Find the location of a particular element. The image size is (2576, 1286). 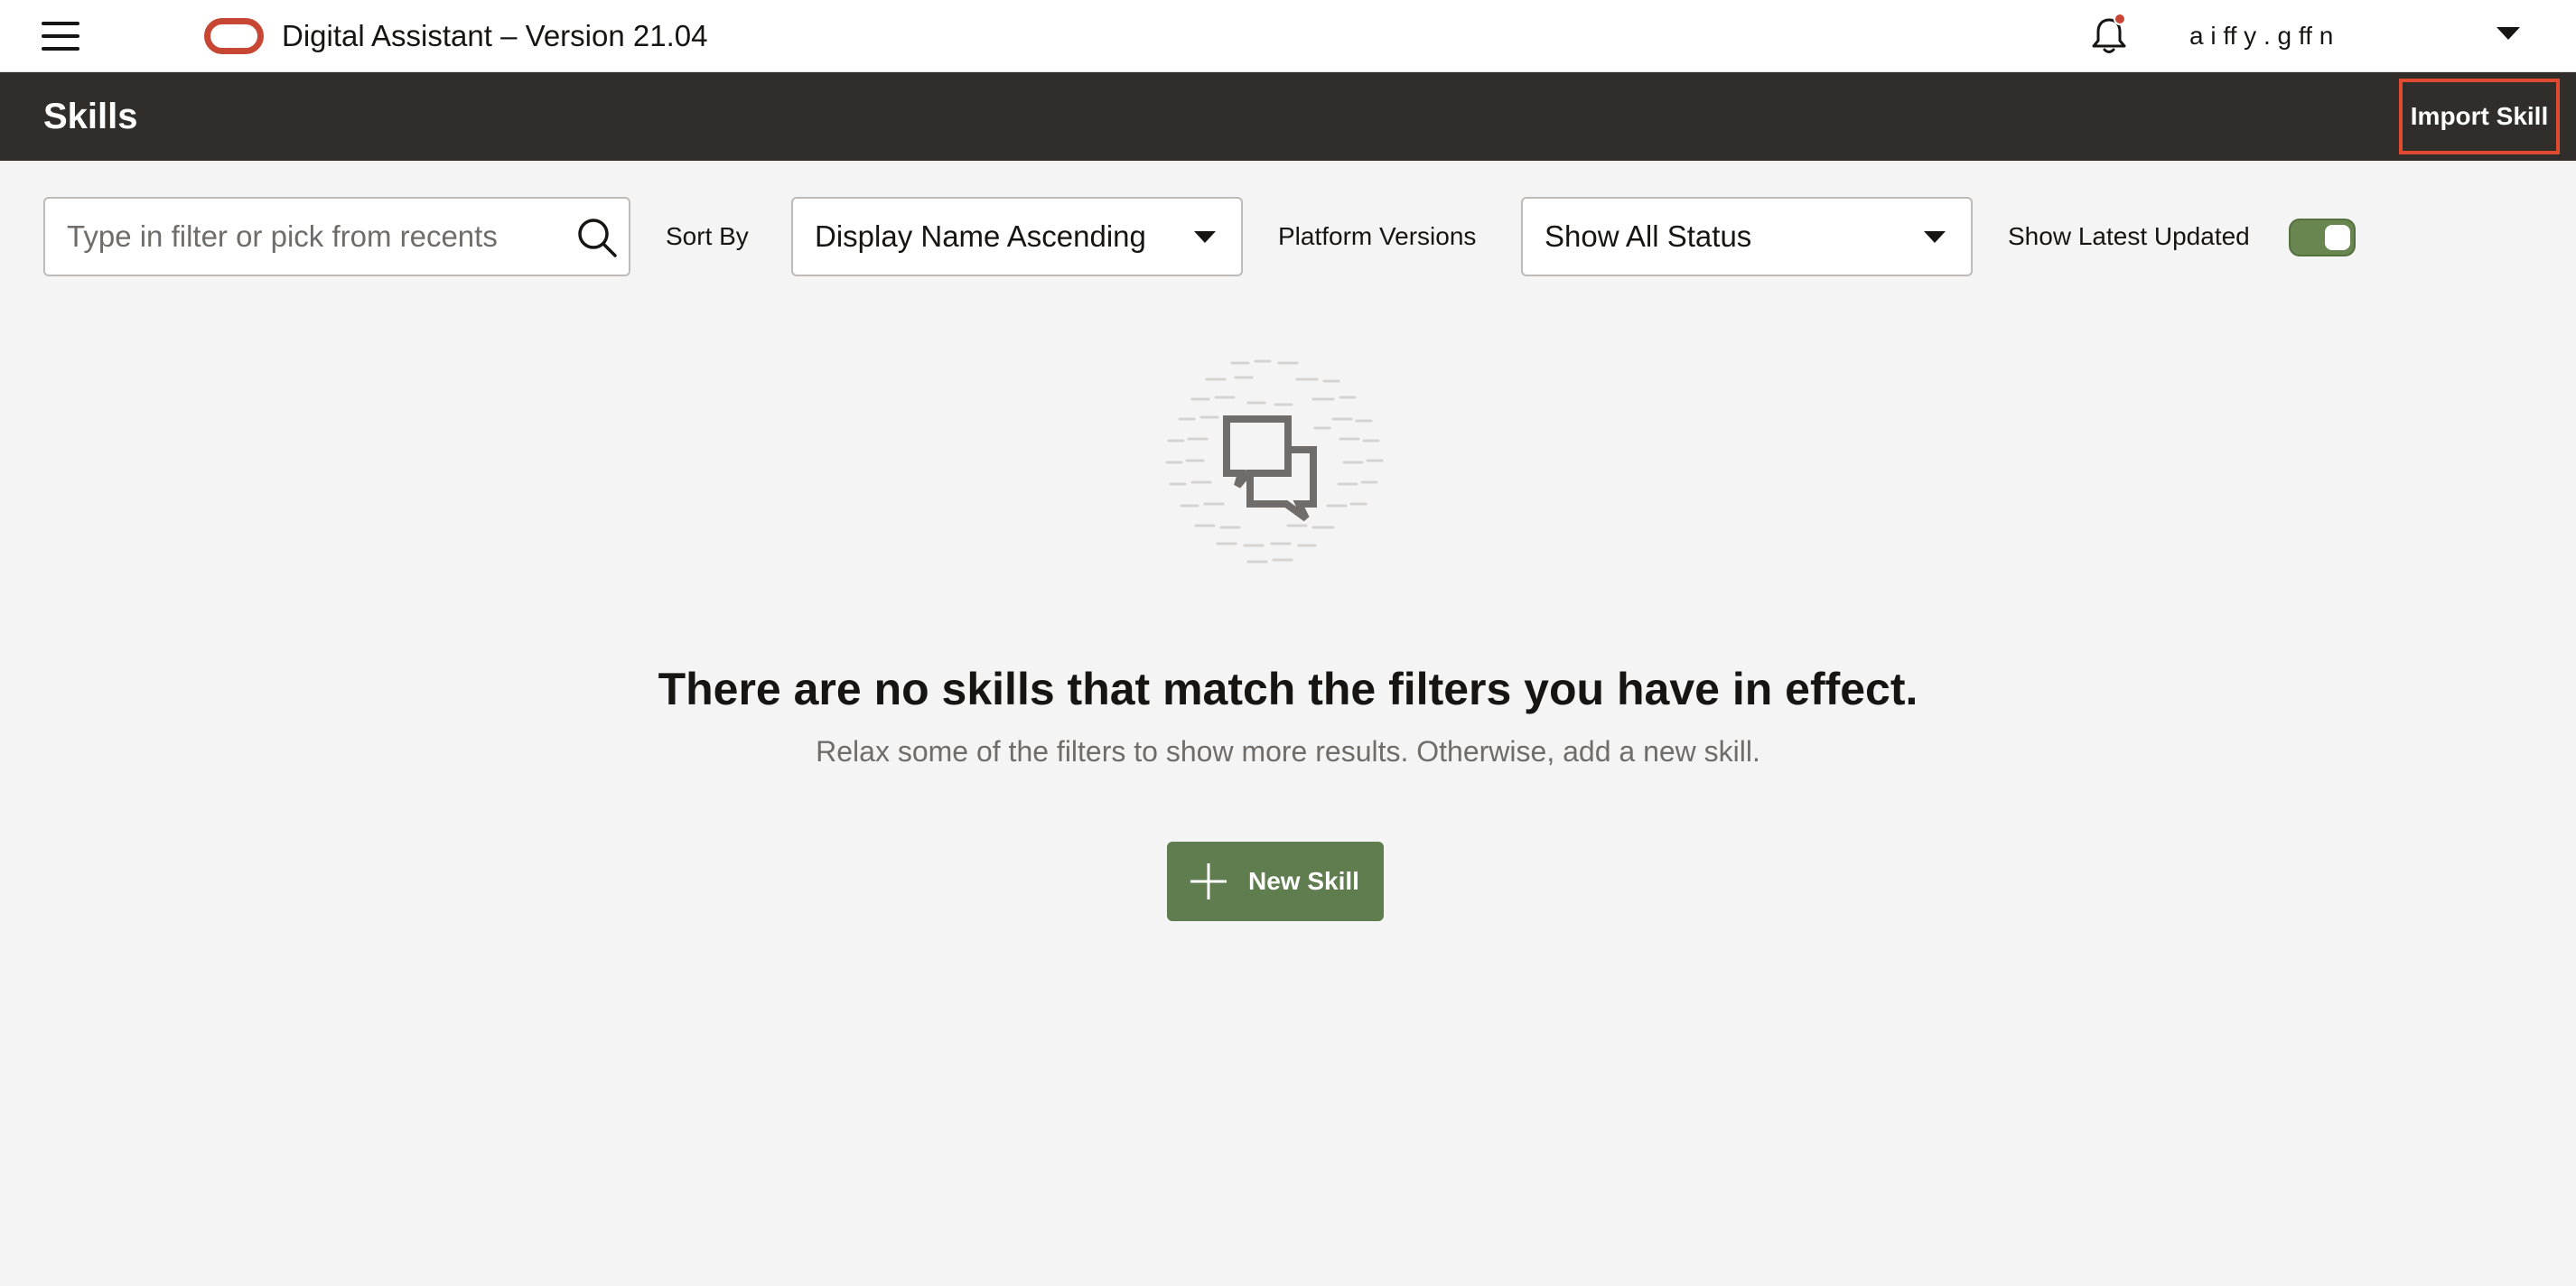

platform-versions-select: Show All Status is located at coordinates (1747, 236).